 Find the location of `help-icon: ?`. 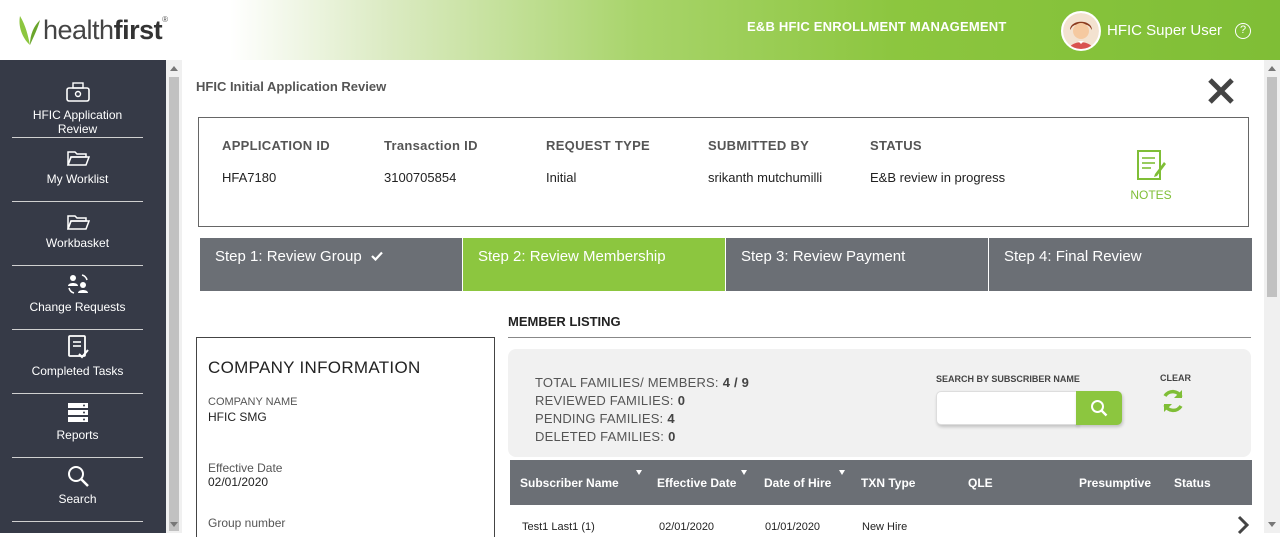

help-icon: ? is located at coordinates (1243, 31).